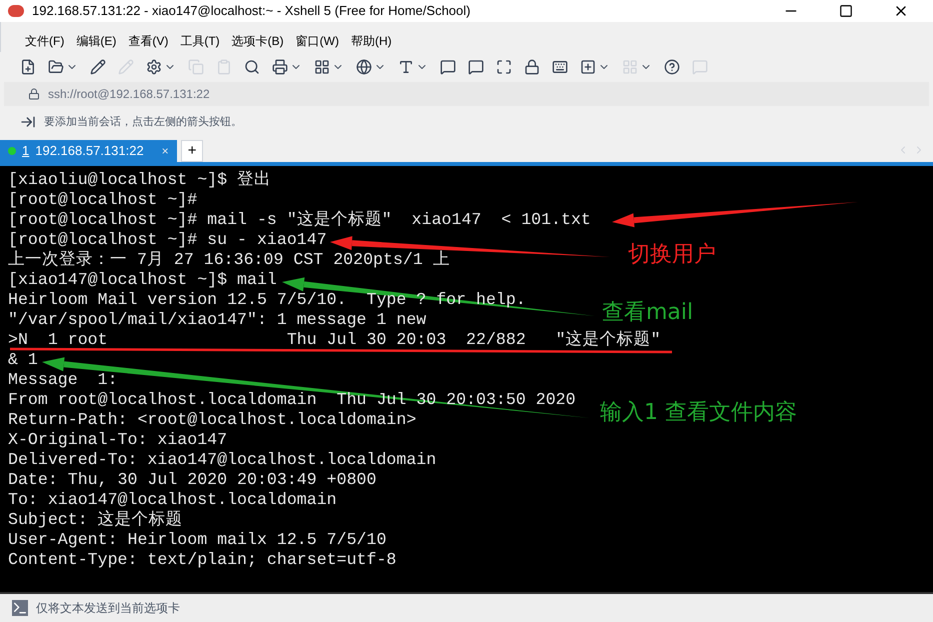 Image resolution: width=933 pixels, height=622 pixels. What do you see at coordinates (142, 280) in the screenshot?
I see `terminal-line: [xiao147@localhost ~]$ mail` at bounding box center [142, 280].